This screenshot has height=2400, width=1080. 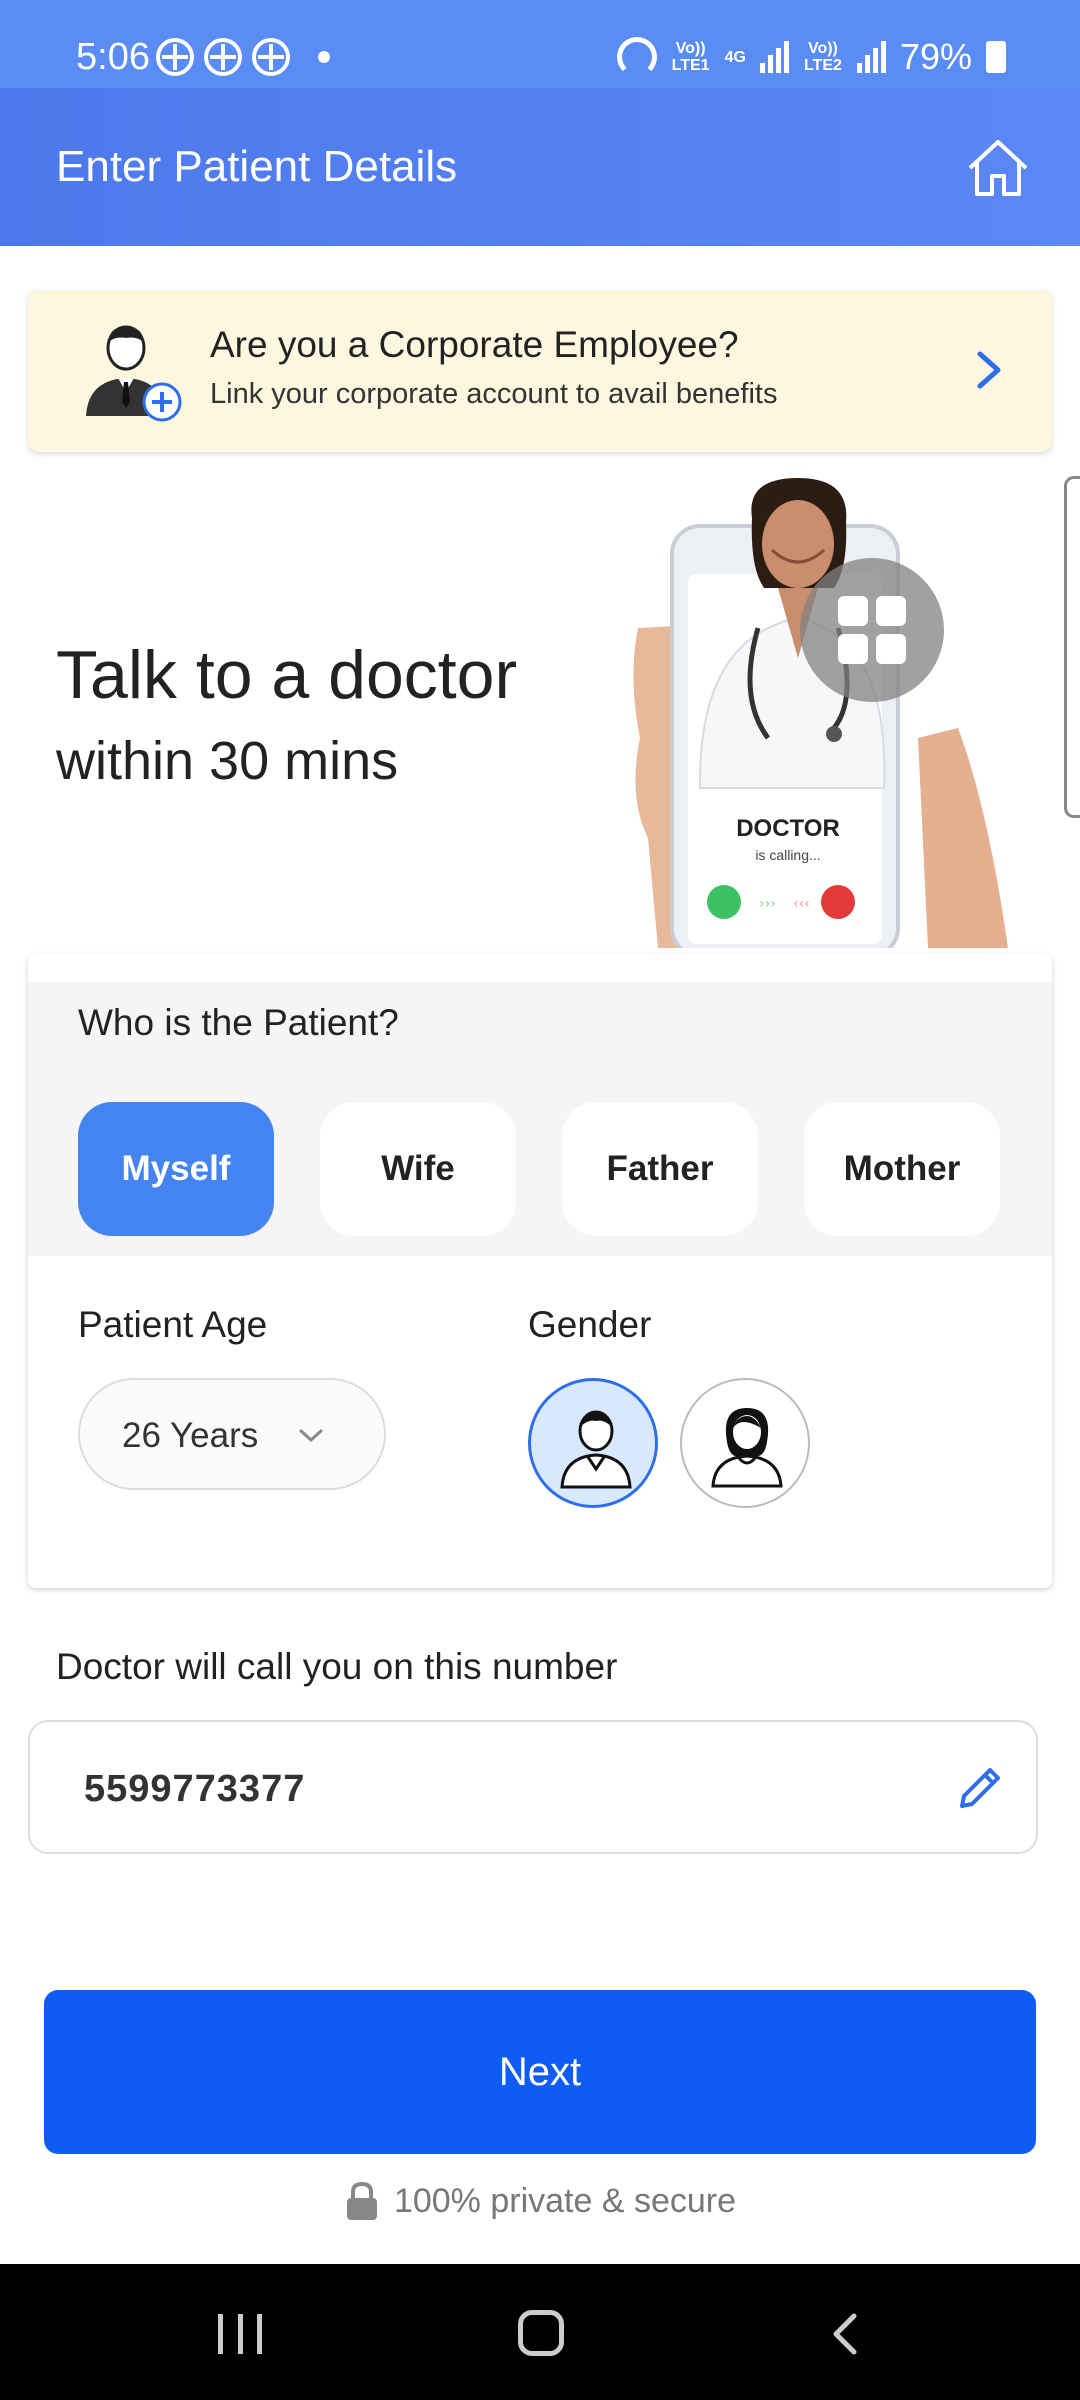 I want to click on hero-title: Talk to a doctor, so click(x=287, y=675).